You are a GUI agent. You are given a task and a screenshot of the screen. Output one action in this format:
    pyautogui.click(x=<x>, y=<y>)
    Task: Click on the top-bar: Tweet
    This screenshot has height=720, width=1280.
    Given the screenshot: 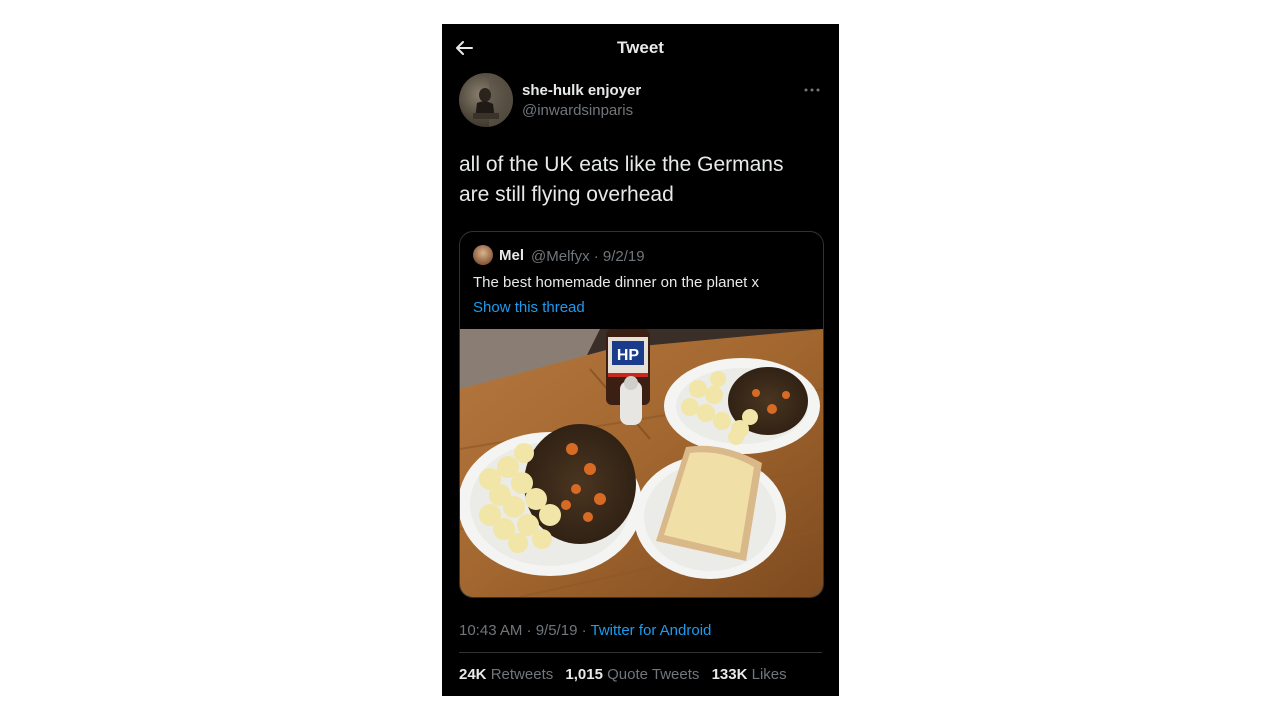 What is the action you would take?
    pyautogui.click(x=640, y=48)
    